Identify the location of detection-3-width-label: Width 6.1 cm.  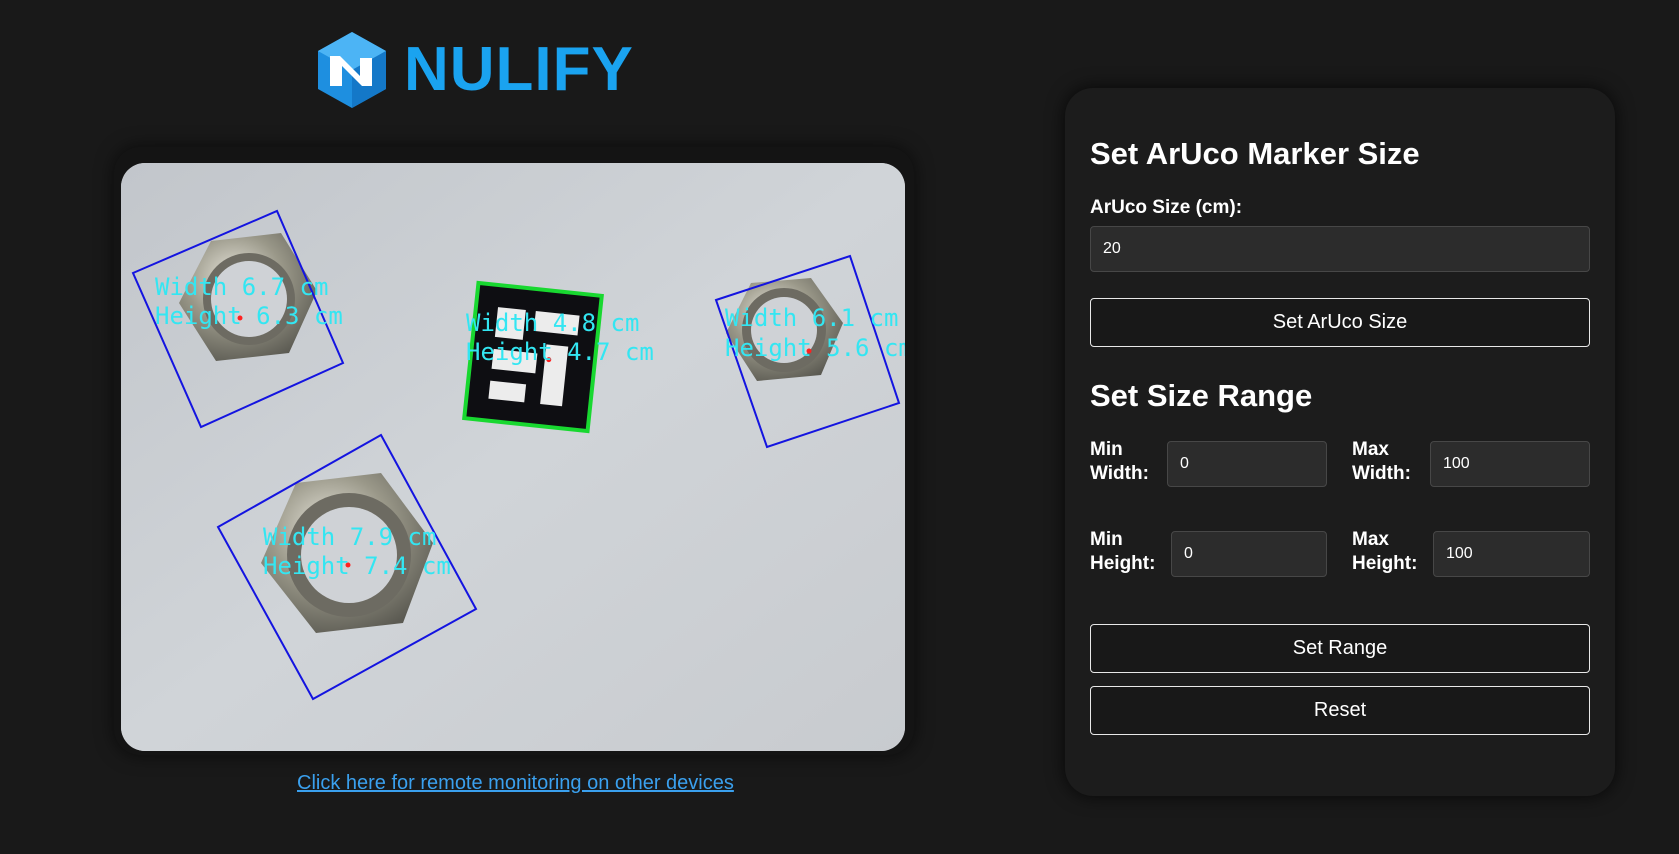
(811, 318).